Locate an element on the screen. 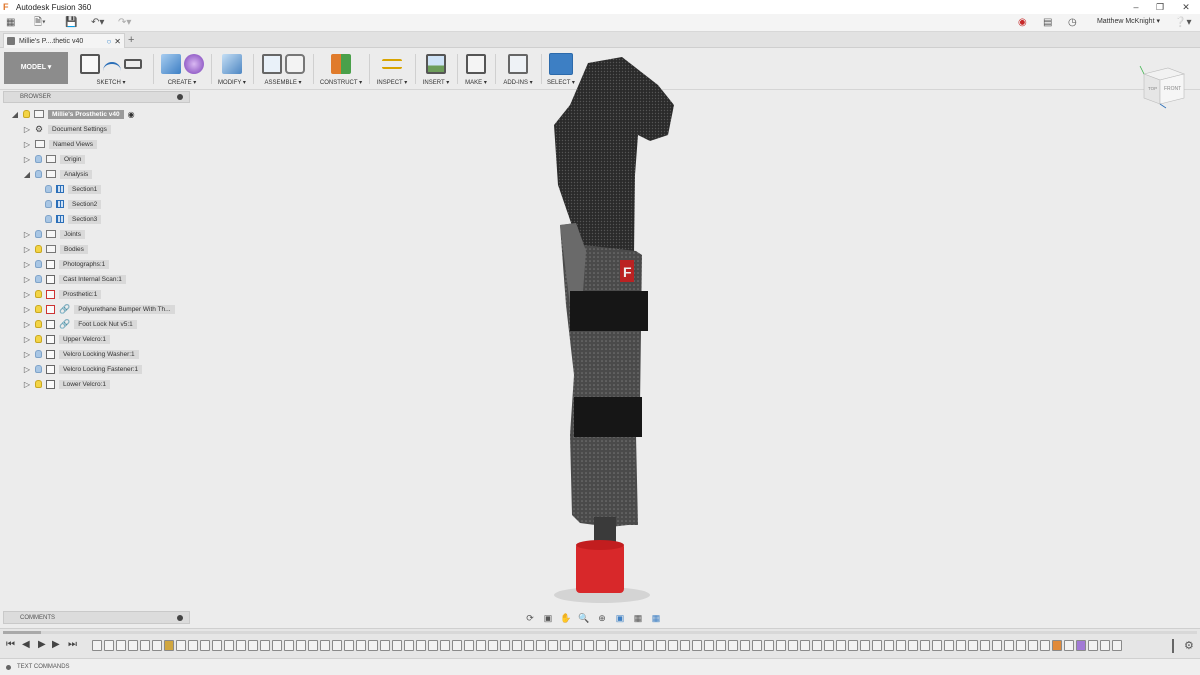  browser-item-section2: Section2 is located at coordinates (71, 204).